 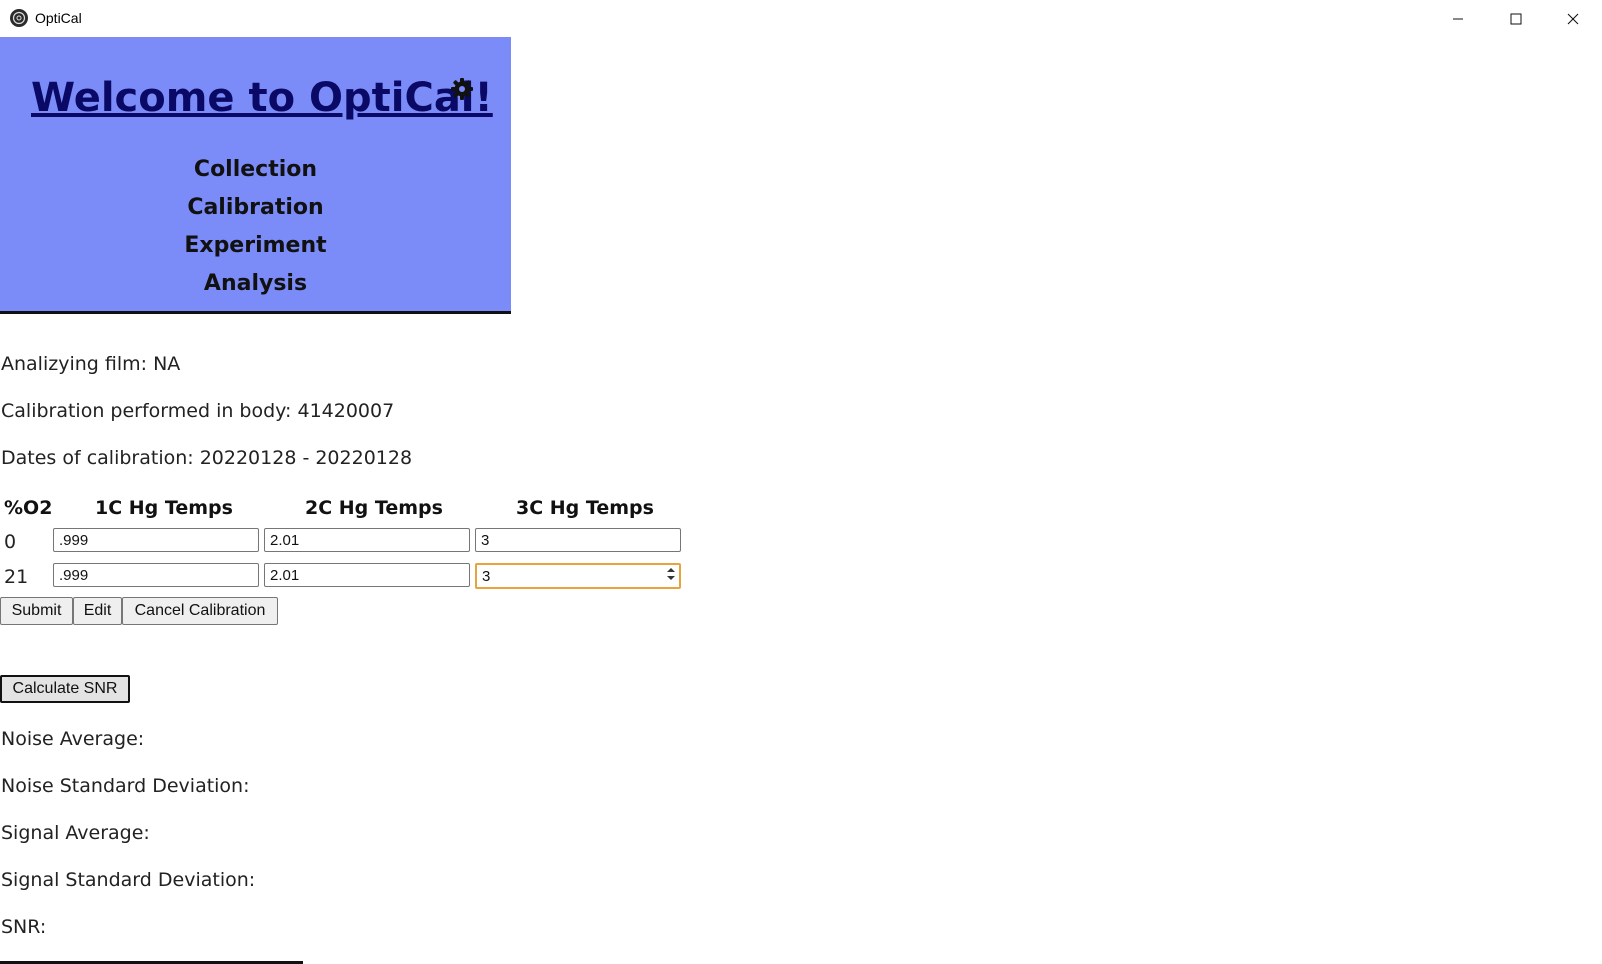 I want to click on minimize-icon, so click(x=1458, y=18).